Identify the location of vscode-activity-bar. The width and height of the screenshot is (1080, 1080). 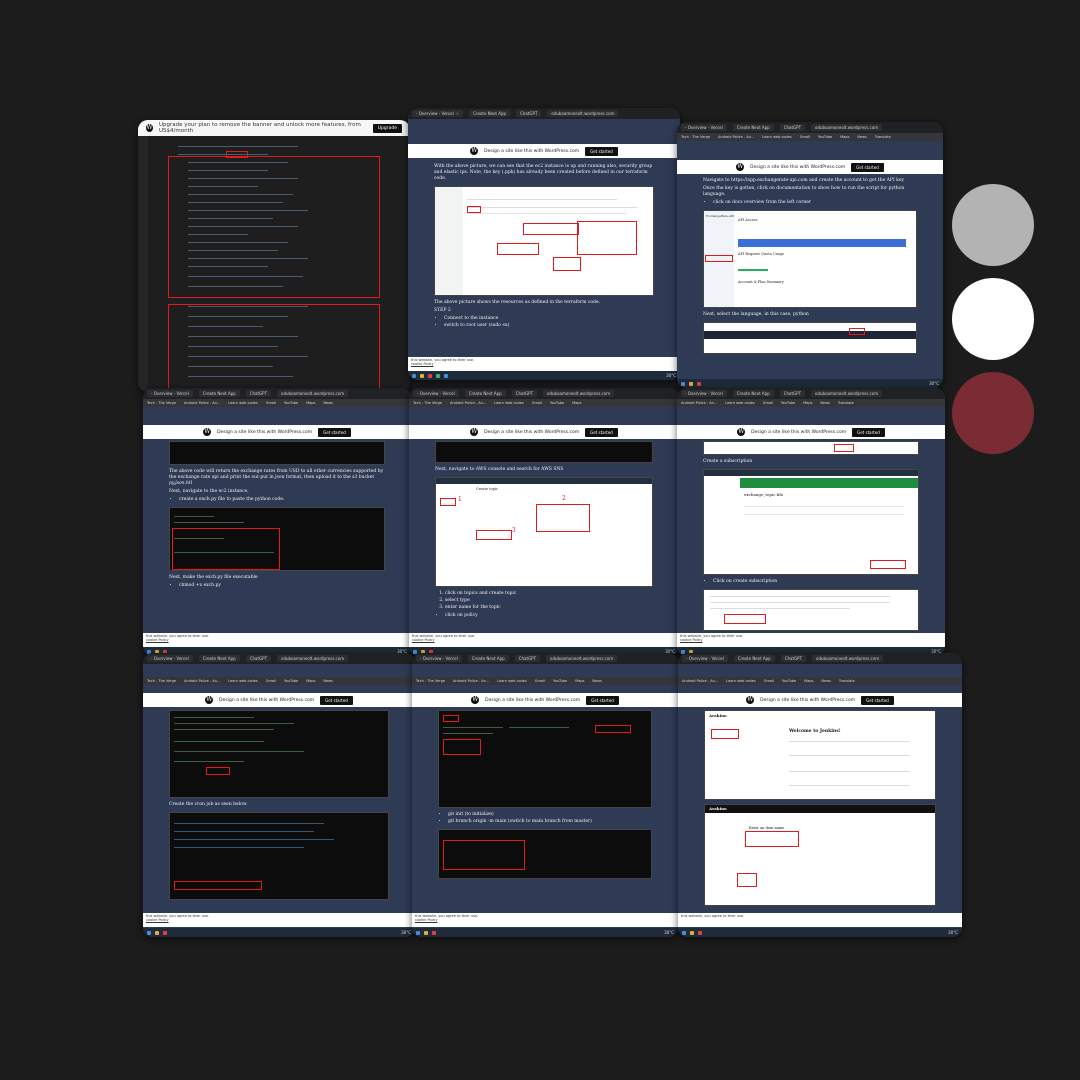
(143, 264).